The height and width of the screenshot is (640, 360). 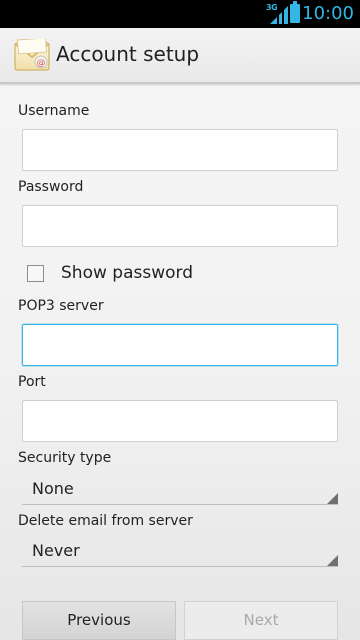 What do you see at coordinates (328, 13) in the screenshot?
I see `clock: 10:00` at bounding box center [328, 13].